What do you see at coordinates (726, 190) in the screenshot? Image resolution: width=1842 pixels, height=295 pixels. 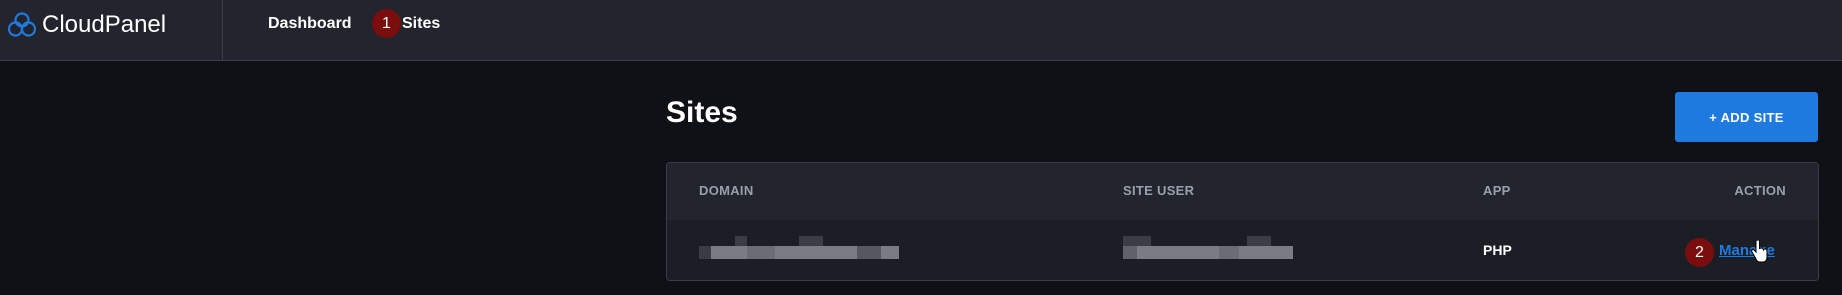 I see `column-header-domain: DOMAIN` at bounding box center [726, 190].